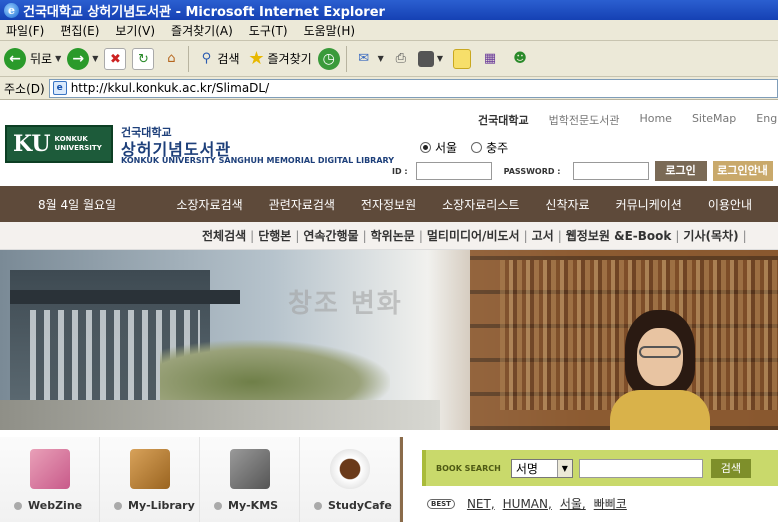  Describe the element at coordinates (55, 505) in the screenshot. I see `webzine-label: WebZine` at that location.